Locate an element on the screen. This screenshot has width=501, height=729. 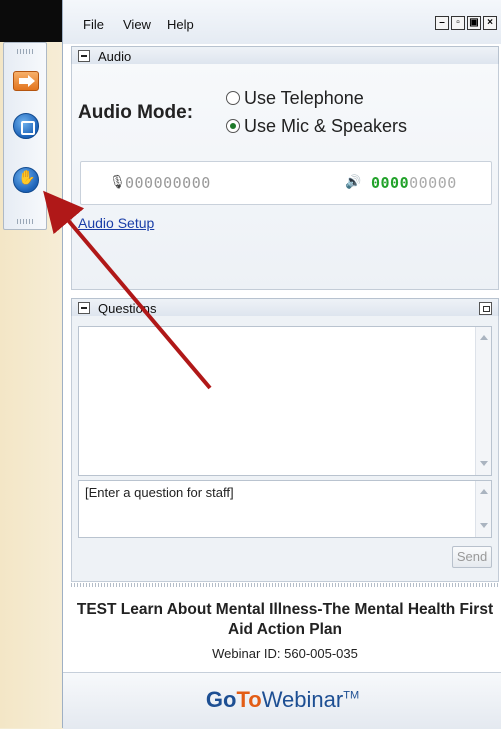
collapse-questions-icon is located at coordinates (84, 308).